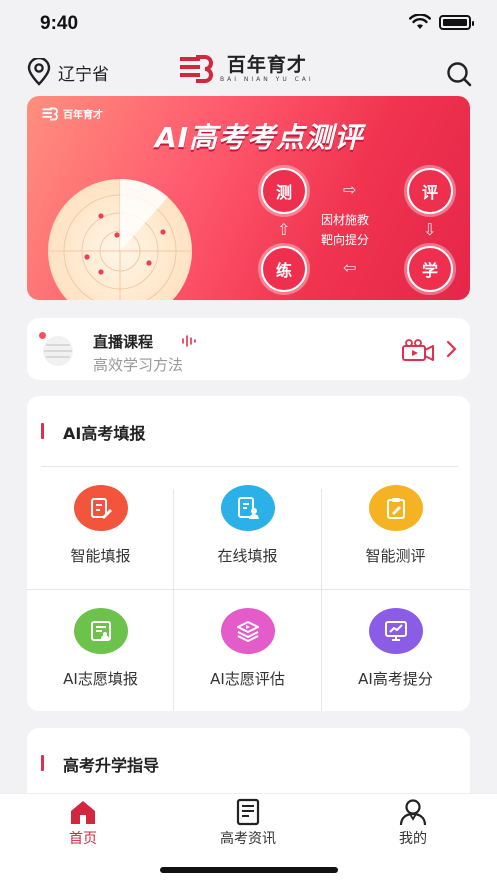 The width and height of the screenshot is (497, 883). What do you see at coordinates (59, 23) in the screenshot?
I see `status-time: 9:40` at bounding box center [59, 23].